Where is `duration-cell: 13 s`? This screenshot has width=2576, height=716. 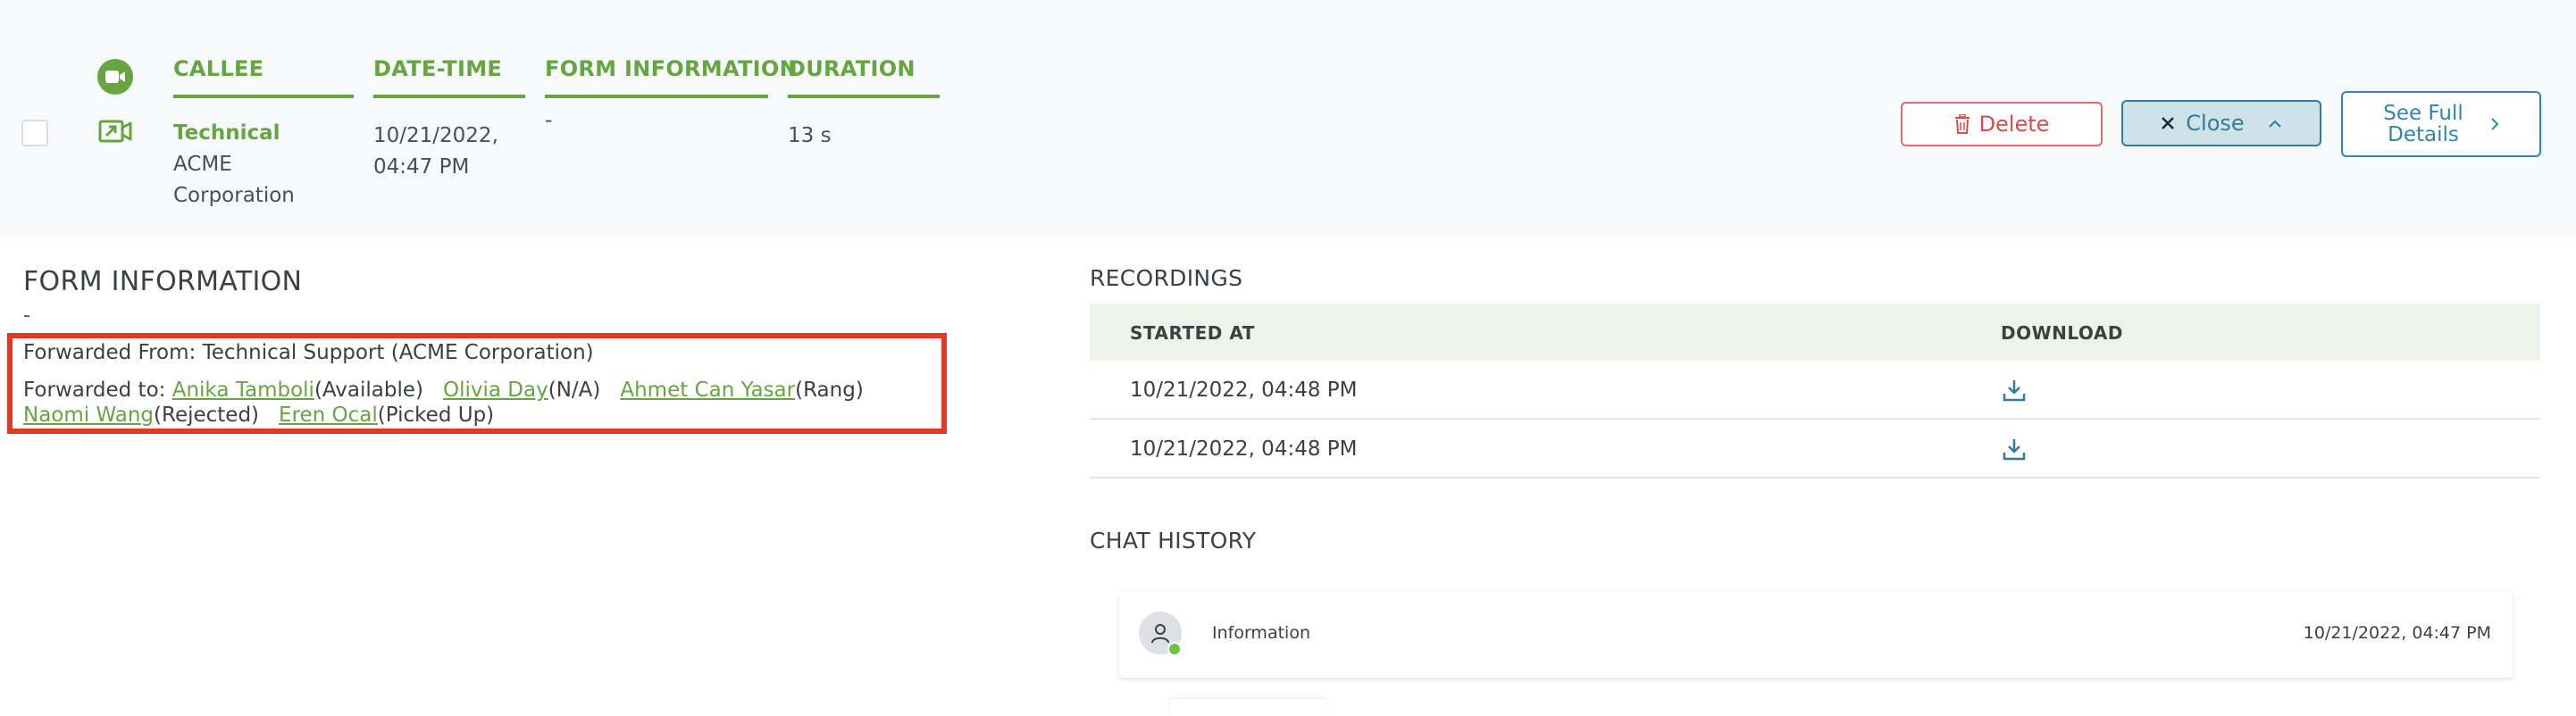
duration-cell: 13 s is located at coordinates (810, 135).